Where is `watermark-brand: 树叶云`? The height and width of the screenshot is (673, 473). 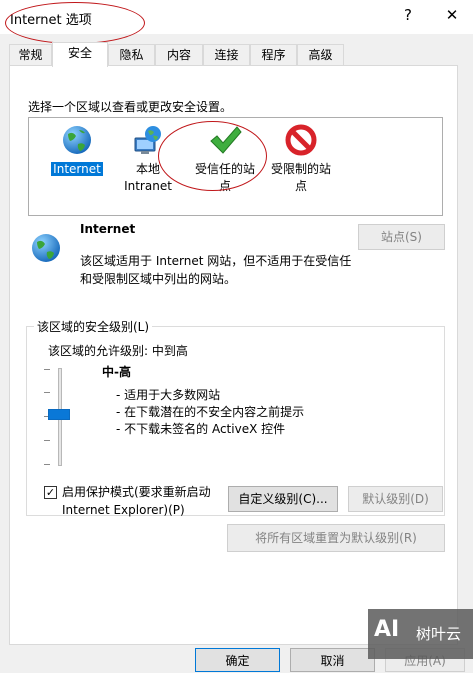 watermark-brand: 树叶云 is located at coordinates (439, 634).